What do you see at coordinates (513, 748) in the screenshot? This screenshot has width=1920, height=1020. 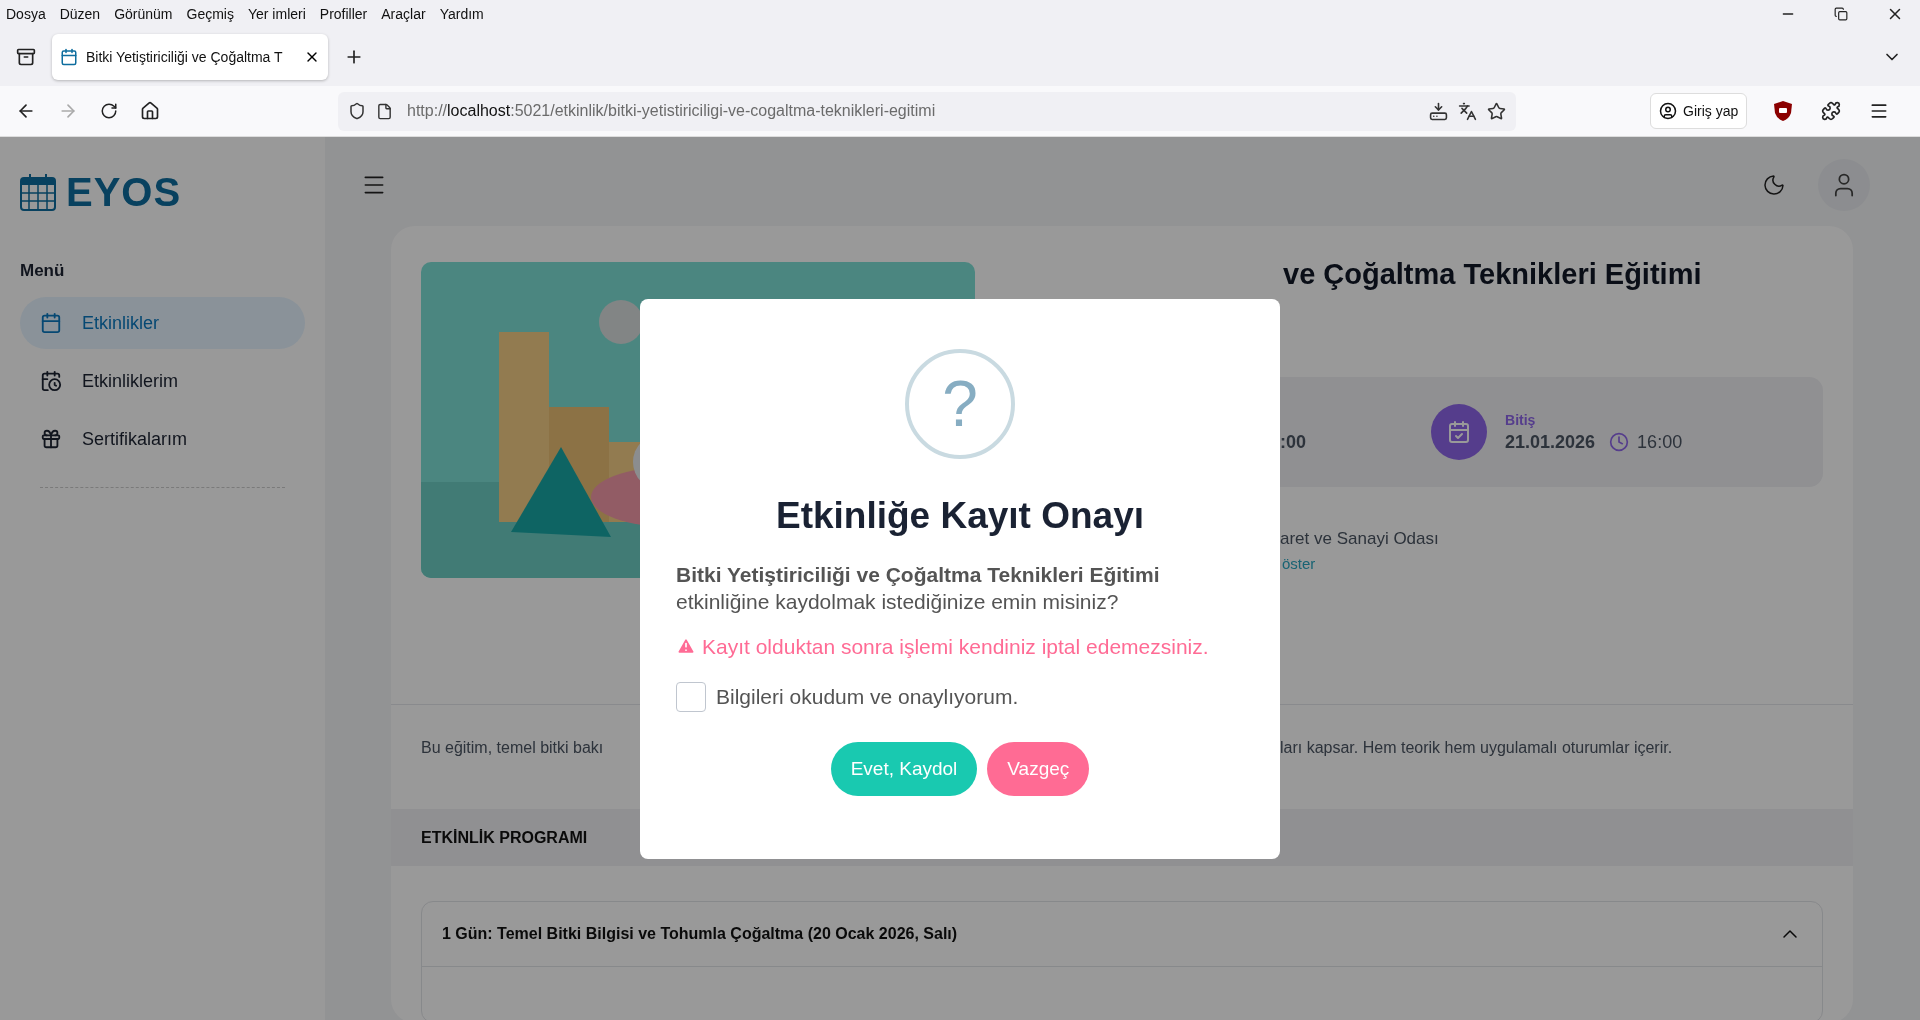 I see `description-text: Bu eğitim, temel bitki bakı` at bounding box center [513, 748].